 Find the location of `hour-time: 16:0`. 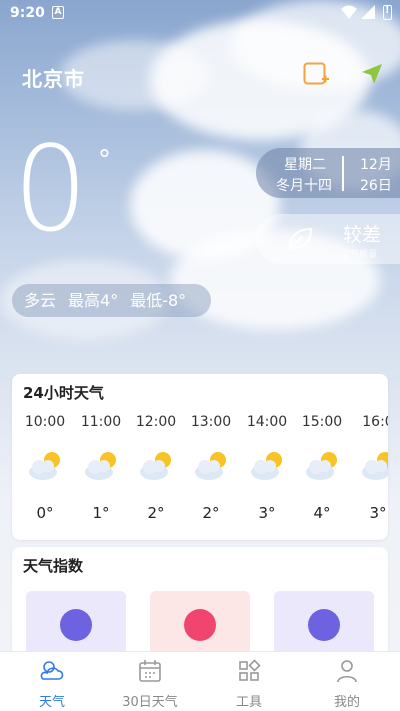

hour-time: 16:0 is located at coordinates (375, 422).